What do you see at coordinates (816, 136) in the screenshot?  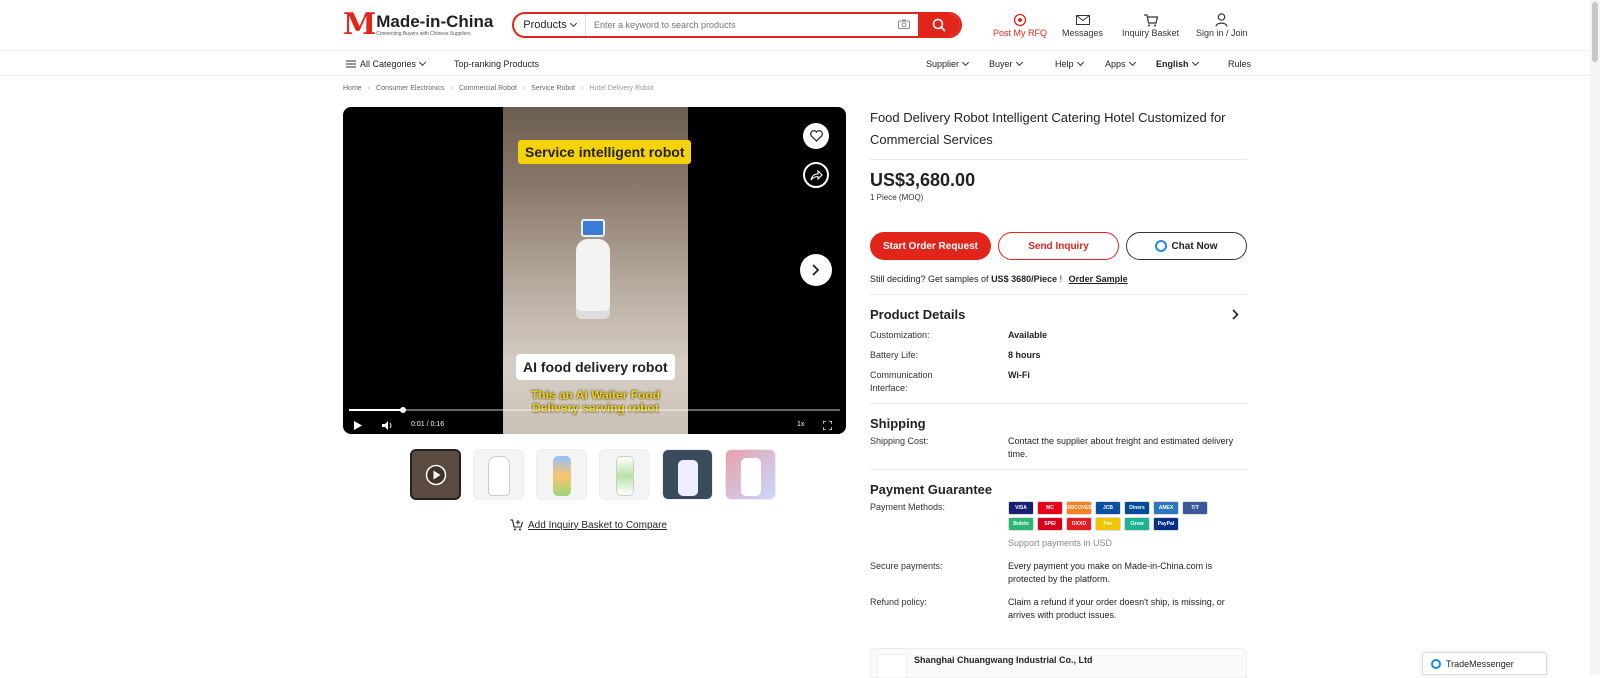 I see `favorite-button` at bounding box center [816, 136].